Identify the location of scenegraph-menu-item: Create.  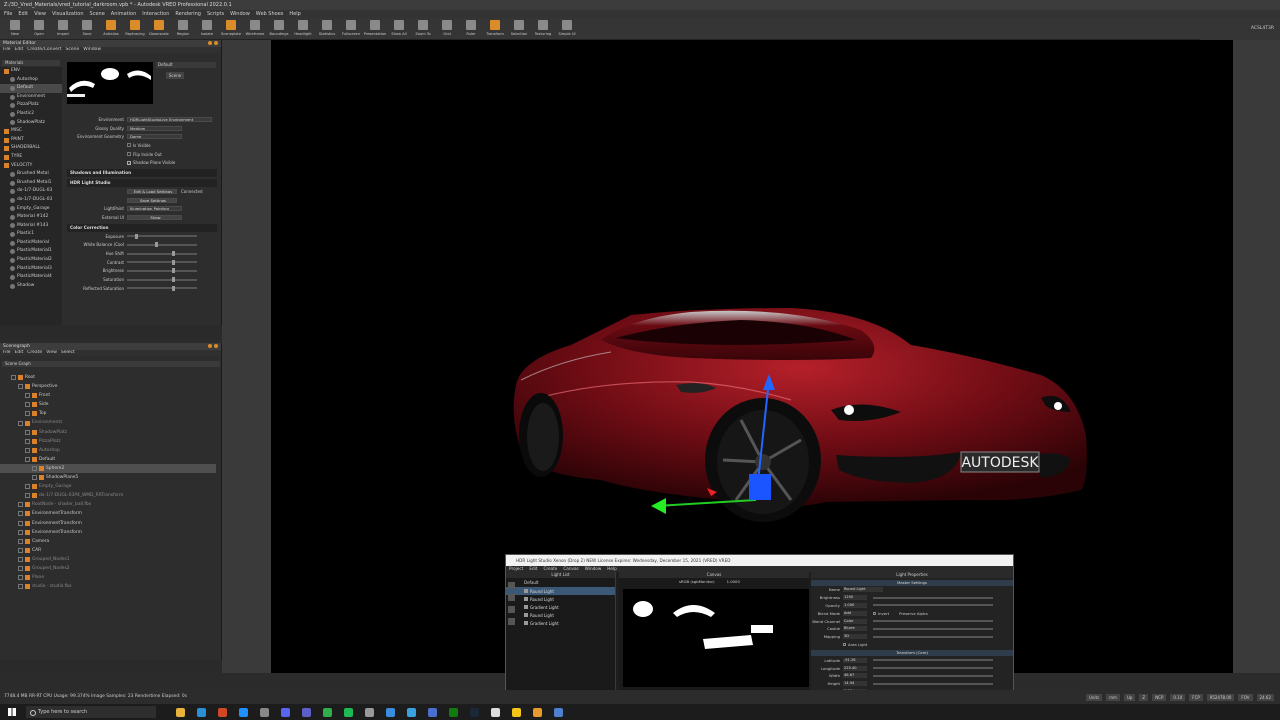
(34, 353).